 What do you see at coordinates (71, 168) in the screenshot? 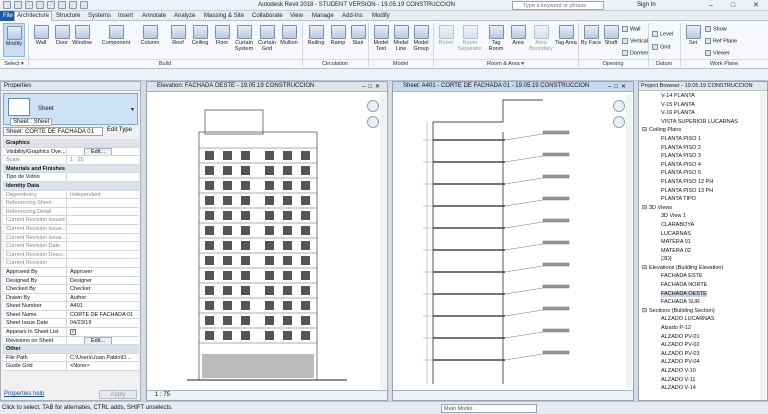
I see `property-group-label: Materials and Finishes` at bounding box center [71, 168].